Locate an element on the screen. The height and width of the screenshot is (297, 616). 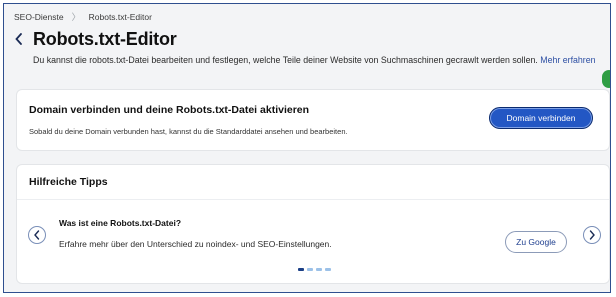
status-badge is located at coordinates (606, 79).